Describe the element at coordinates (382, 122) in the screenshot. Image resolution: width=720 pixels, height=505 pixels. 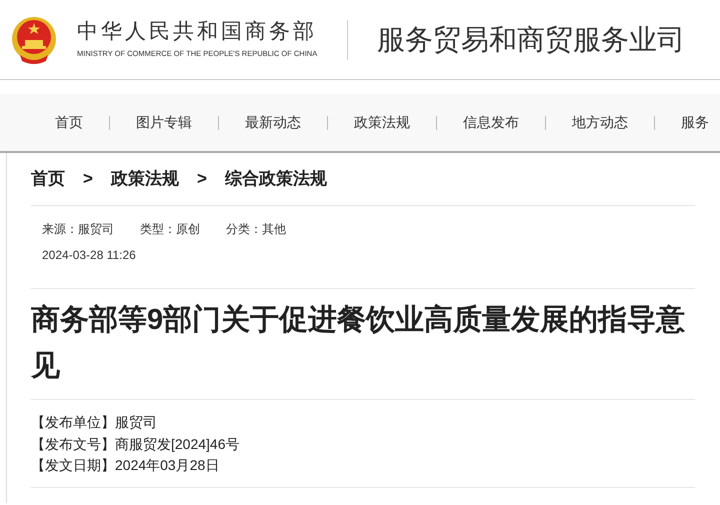
I see `nav-link: 政策法规` at that location.